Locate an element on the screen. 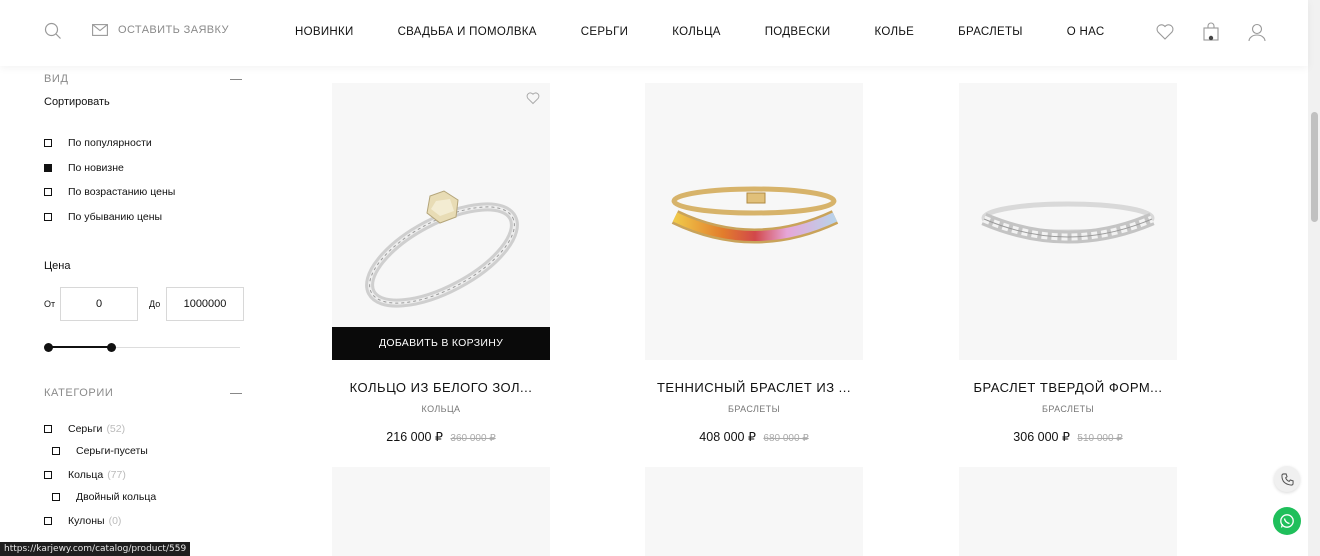 The width and height of the screenshot is (1320, 556). price-label: Цена is located at coordinates (57, 266).